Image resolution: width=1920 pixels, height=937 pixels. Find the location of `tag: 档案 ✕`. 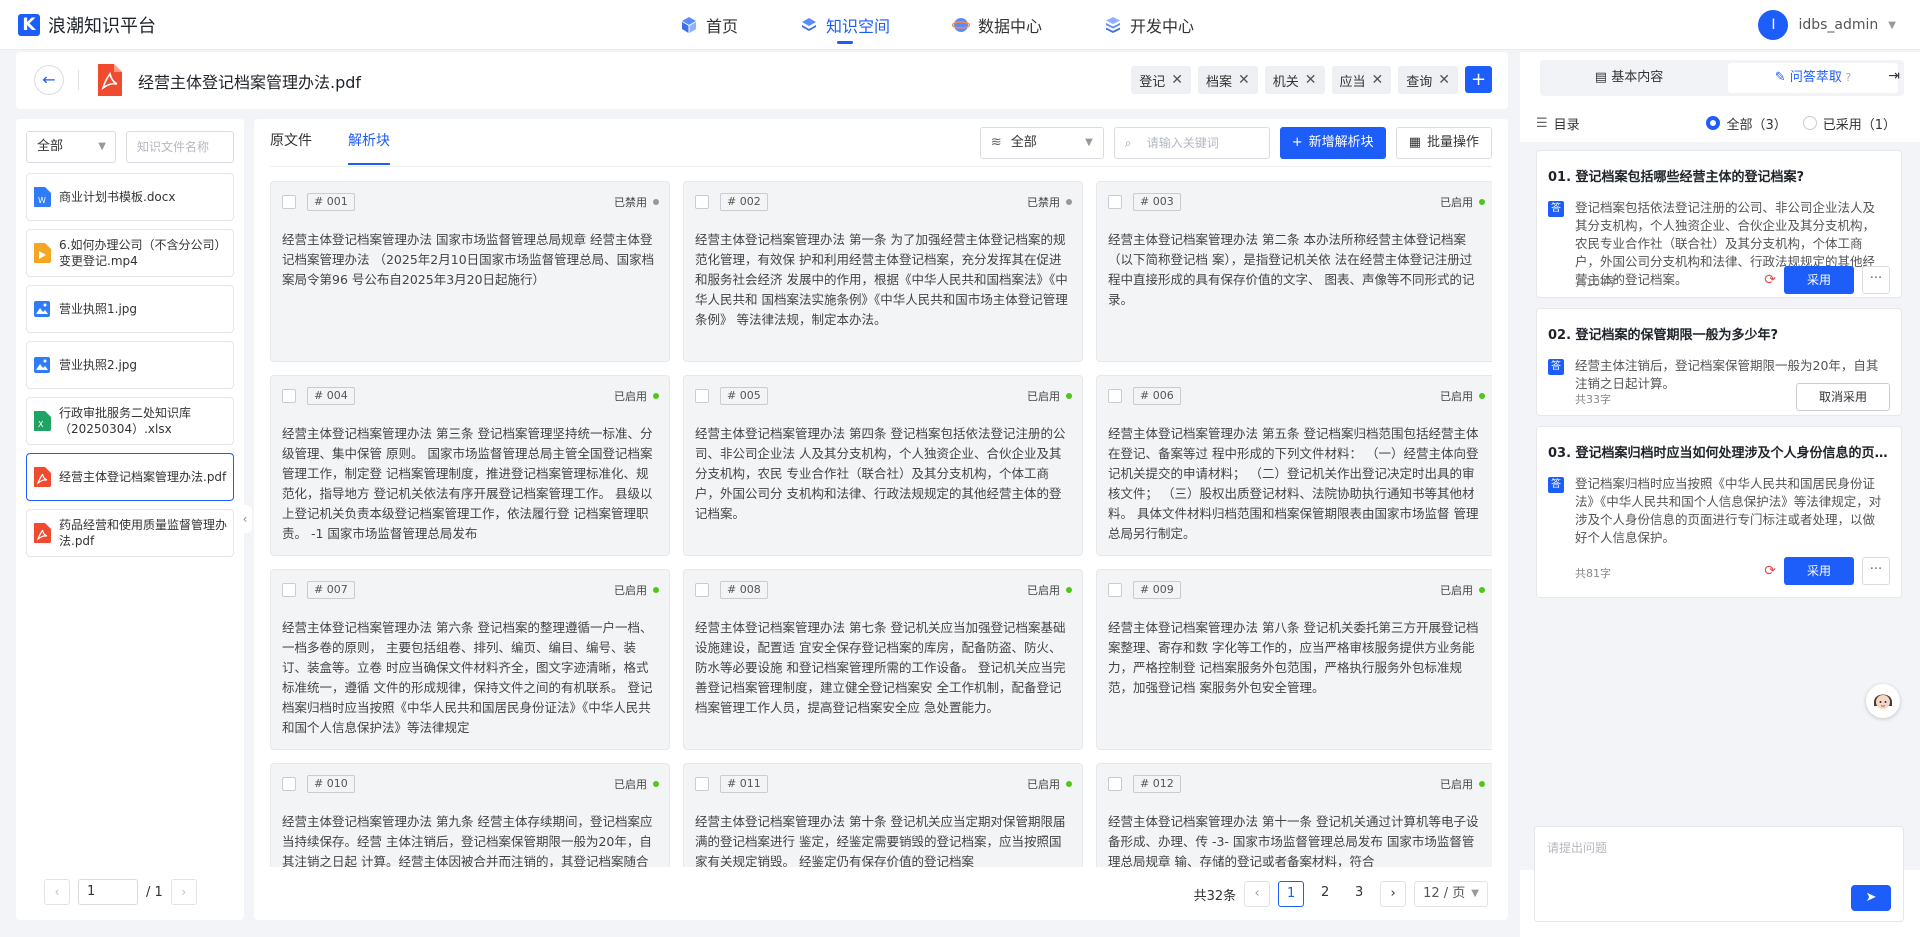

tag: 档案 ✕ is located at coordinates (1228, 80).